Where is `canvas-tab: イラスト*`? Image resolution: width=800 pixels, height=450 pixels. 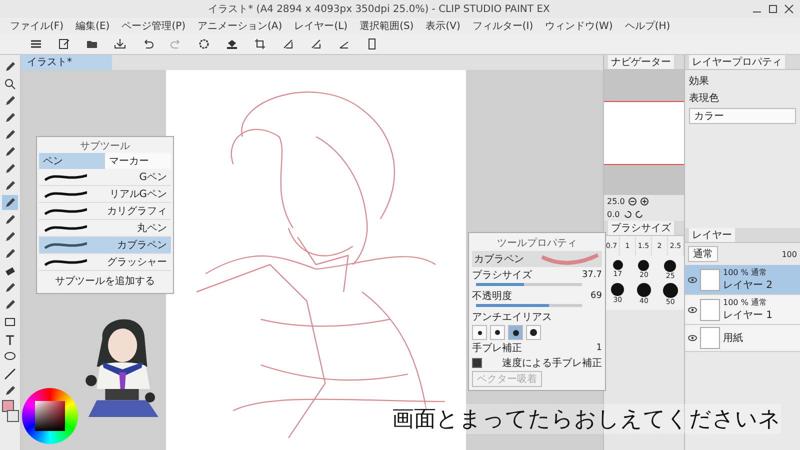
canvas-tab: イラスト* is located at coordinates (66, 62).